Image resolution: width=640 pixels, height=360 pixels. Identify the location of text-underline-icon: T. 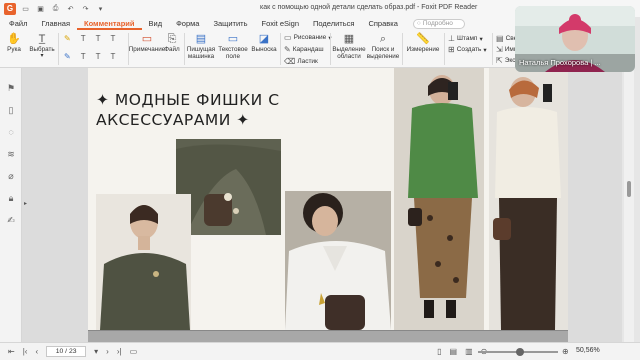
(83, 38).